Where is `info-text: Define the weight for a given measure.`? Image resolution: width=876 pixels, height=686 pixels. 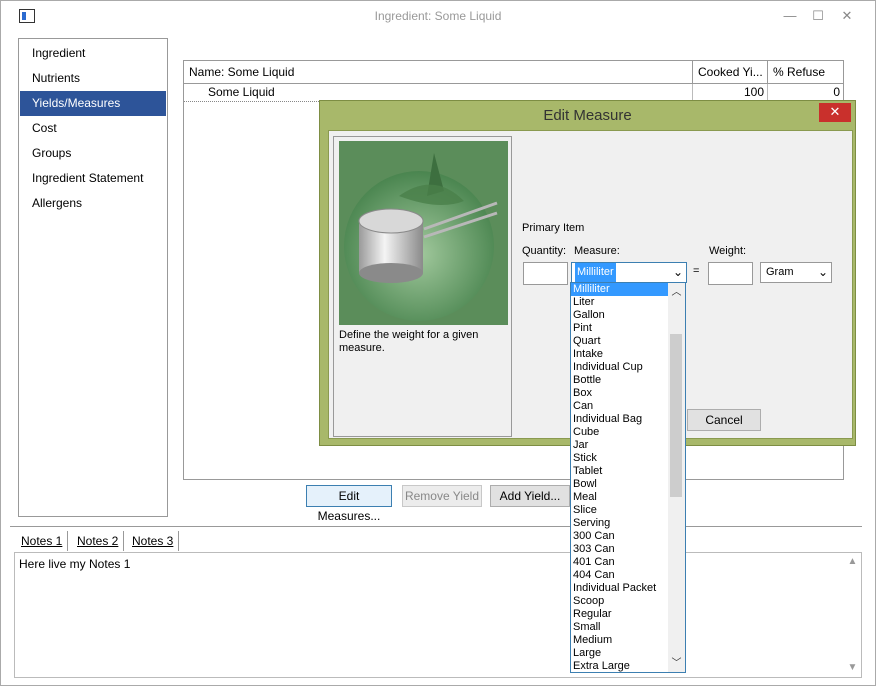 info-text: Define the weight for a given measure. is located at coordinates (409, 341).